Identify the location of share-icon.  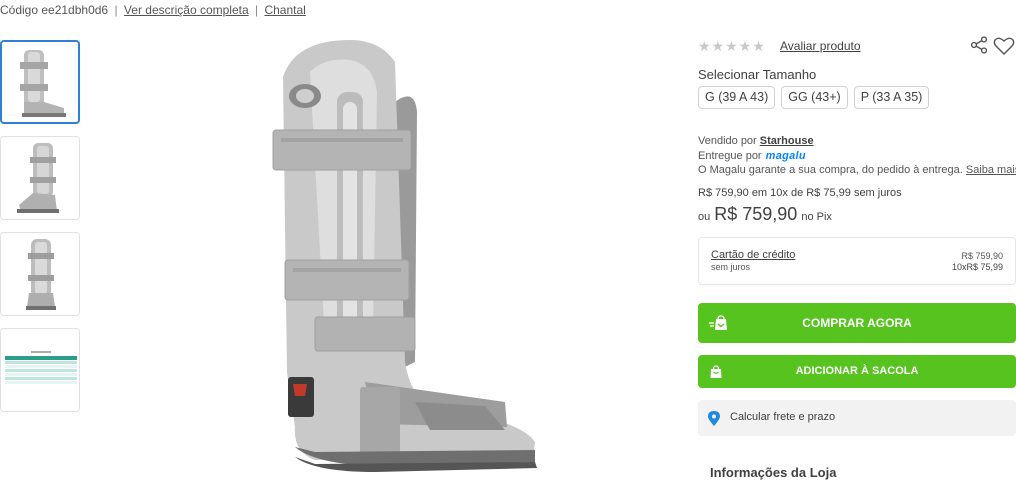
(979, 45).